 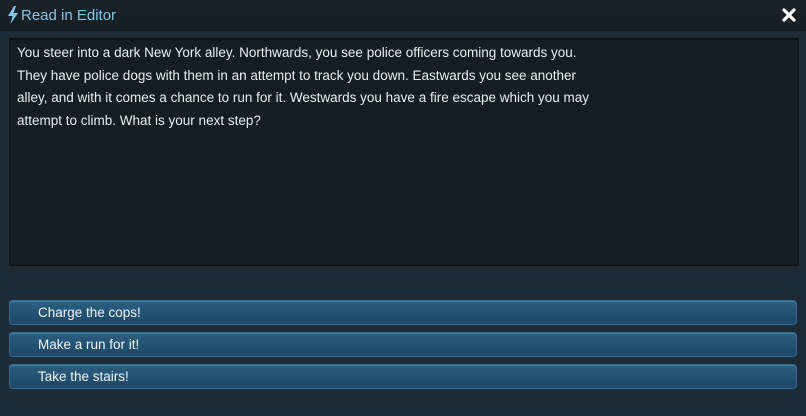 What do you see at coordinates (13, 15) in the screenshot?
I see `lightning-bolt-icon` at bounding box center [13, 15].